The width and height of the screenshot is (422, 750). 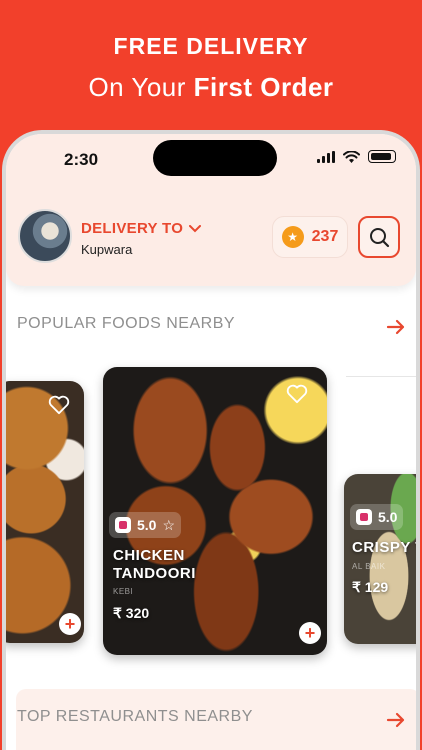 What do you see at coordinates (81, 159) in the screenshot?
I see `status-time: 2:30` at bounding box center [81, 159].